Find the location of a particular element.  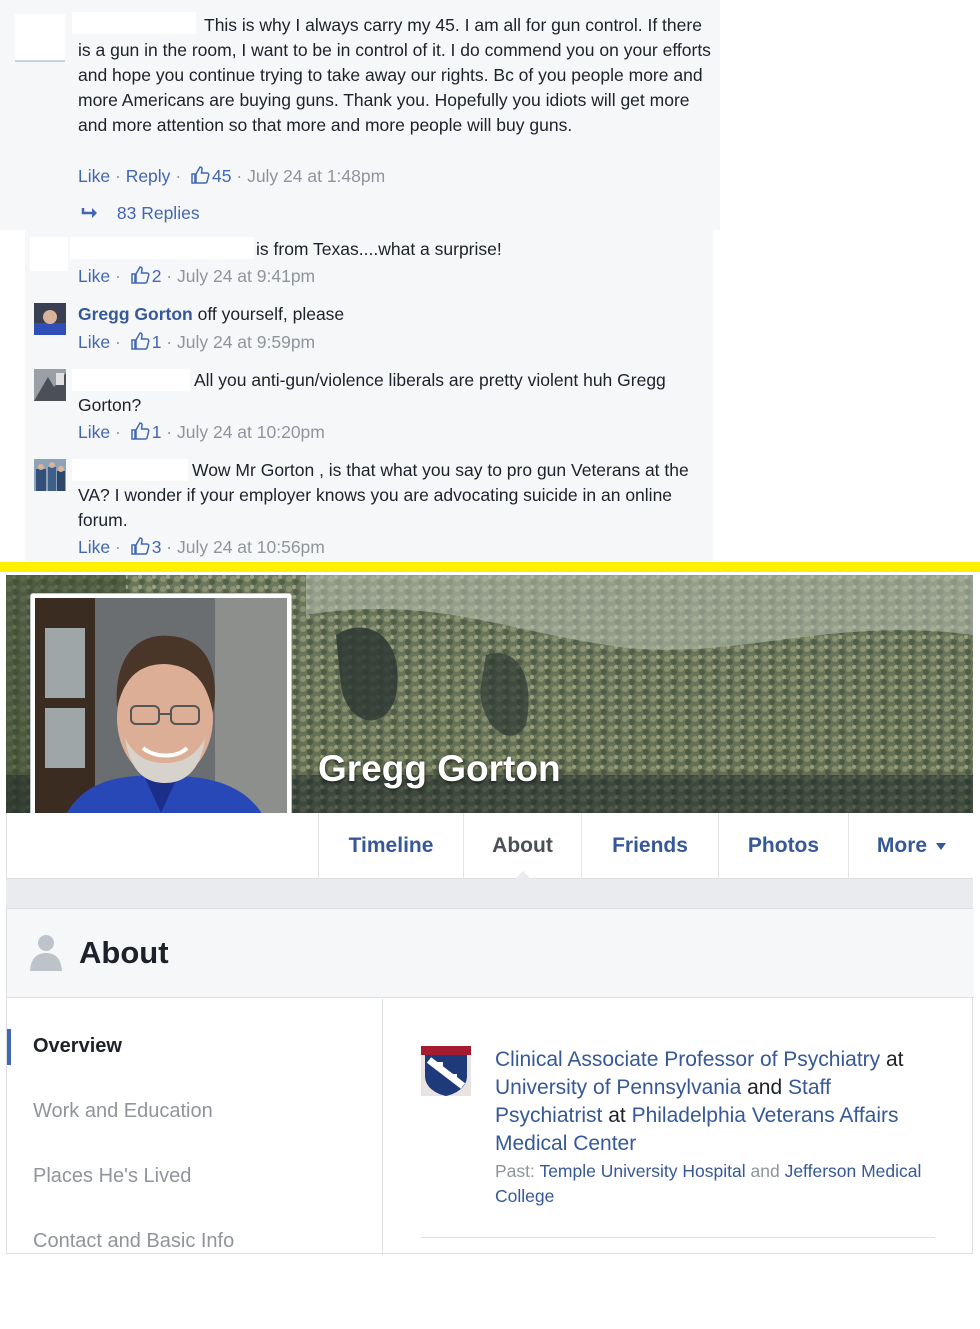

past-employer-link: Temple University Hospital is located at coordinates (642, 1171).